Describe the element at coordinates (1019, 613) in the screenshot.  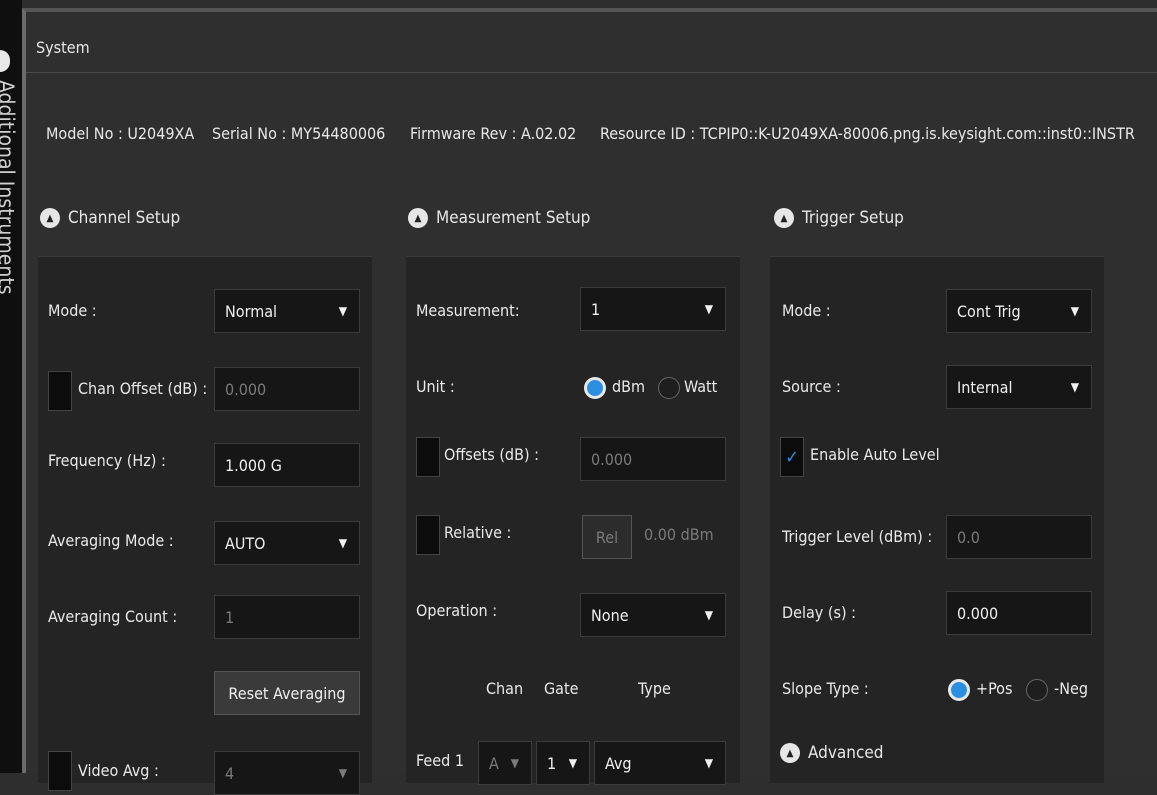
I see `delay-field: 0.000` at that location.